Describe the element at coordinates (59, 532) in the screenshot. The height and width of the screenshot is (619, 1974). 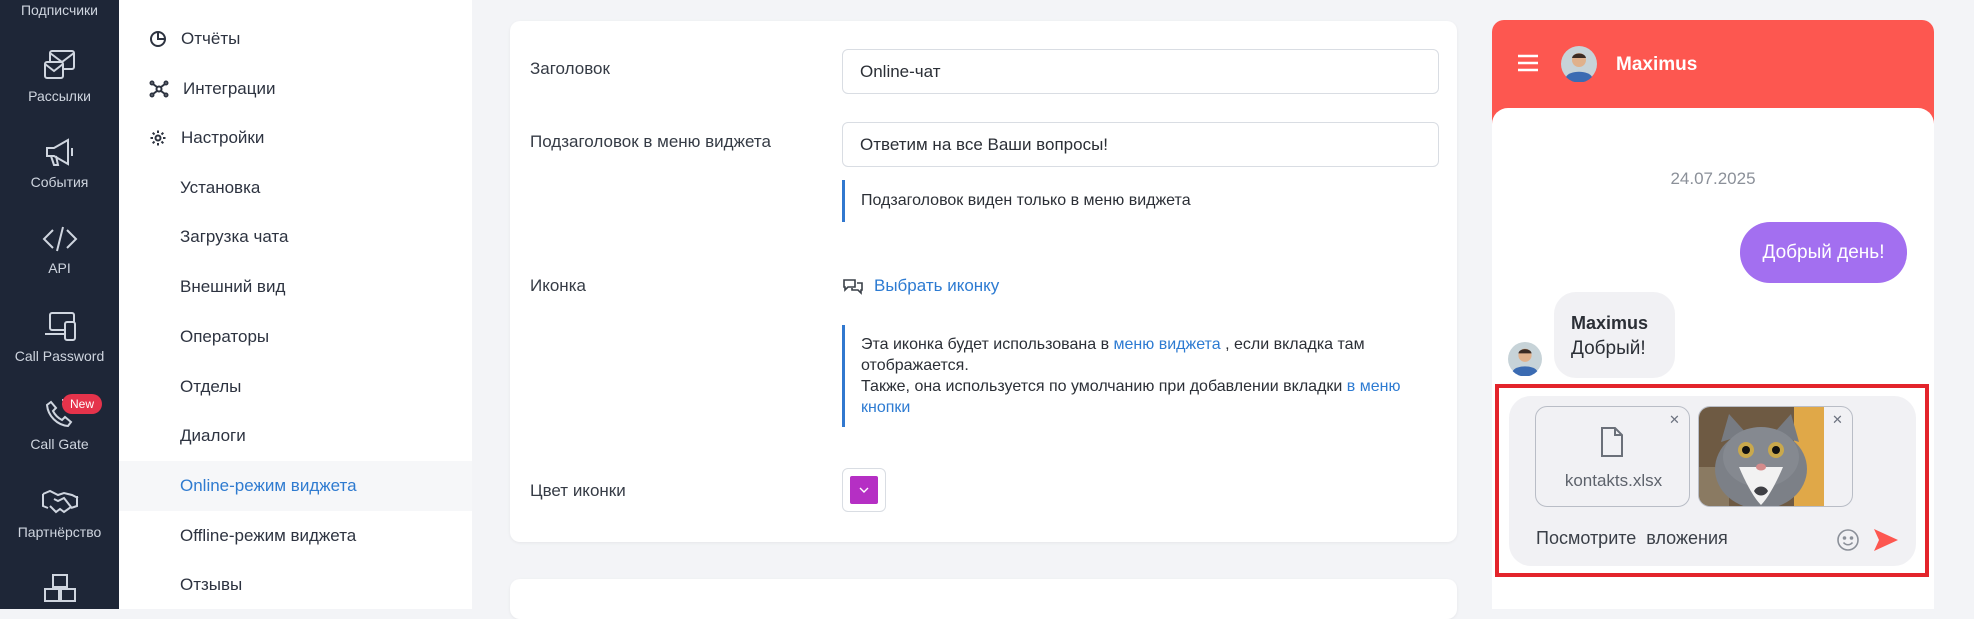
I see `rail-item-label: Партнёрство` at that location.